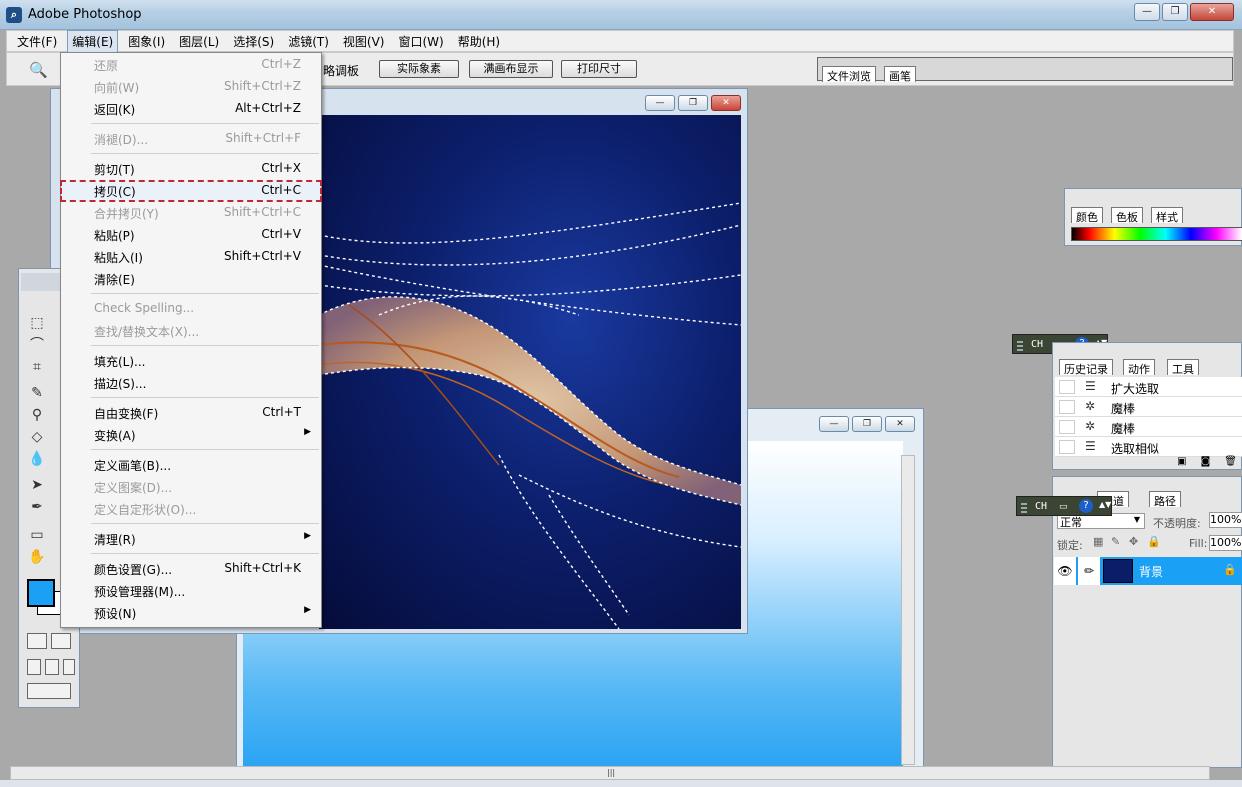 The width and height of the screenshot is (1242, 787). I want to click on restore-button: ❐, so click(1175, 12).